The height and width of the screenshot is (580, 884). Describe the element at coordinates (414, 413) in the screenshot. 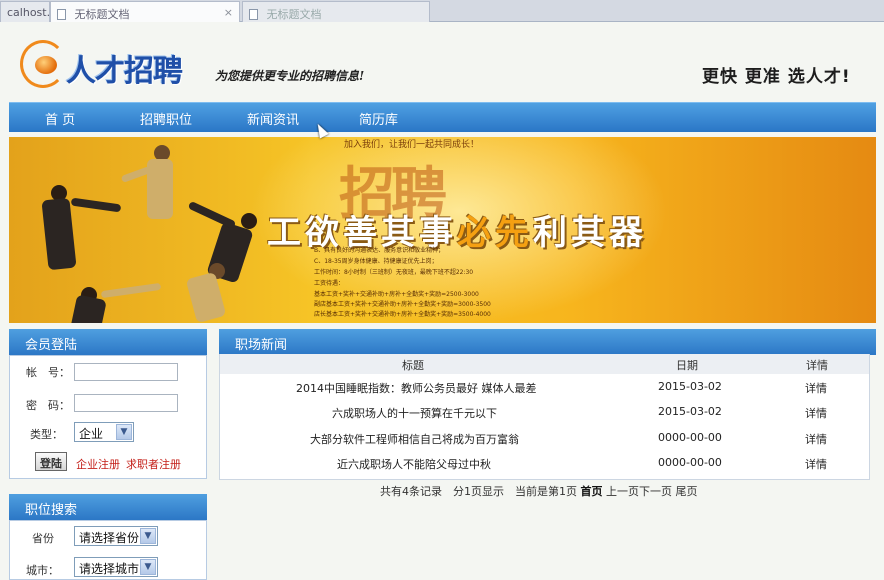

I see `news-title-link: 六成职场人的十一预算在千元以下` at that location.